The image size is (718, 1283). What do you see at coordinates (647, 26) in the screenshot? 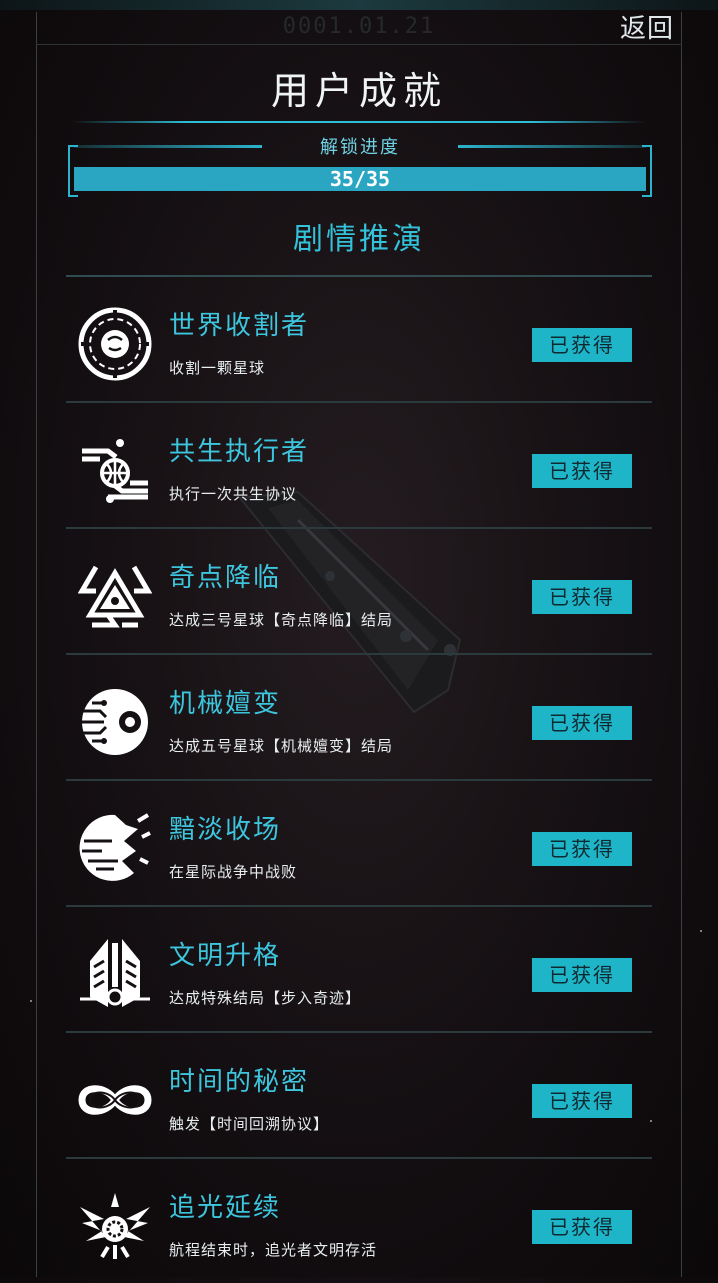
I see `back-button: 返回` at bounding box center [647, 26].